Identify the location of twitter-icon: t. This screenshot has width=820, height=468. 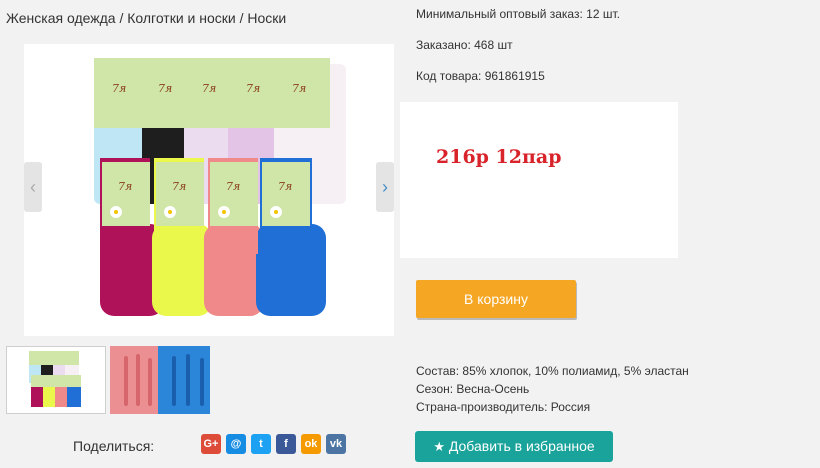
(261, 444).